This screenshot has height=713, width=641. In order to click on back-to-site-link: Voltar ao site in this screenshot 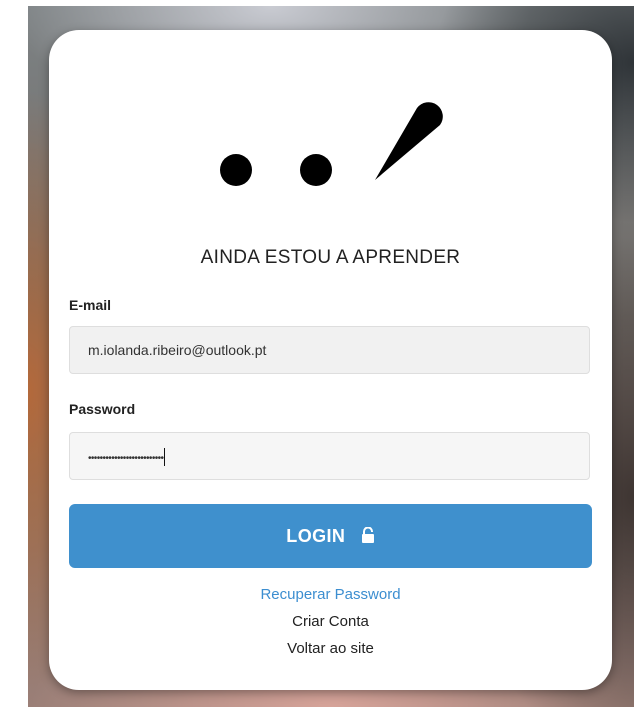, I will do `click(330, 648)`.